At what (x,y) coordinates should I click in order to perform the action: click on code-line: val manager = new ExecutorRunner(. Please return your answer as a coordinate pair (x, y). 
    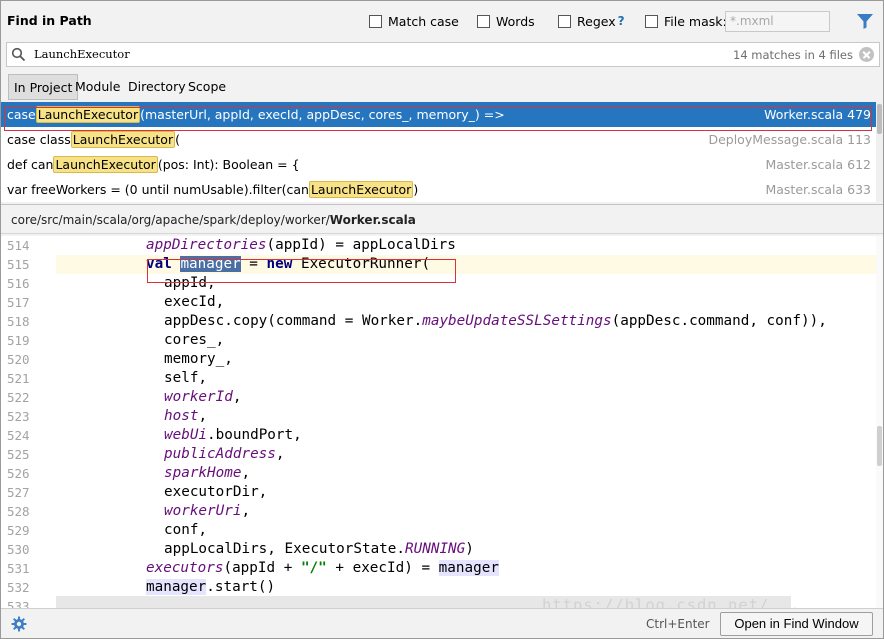
    Looking at the image, I should click on (442, 264).